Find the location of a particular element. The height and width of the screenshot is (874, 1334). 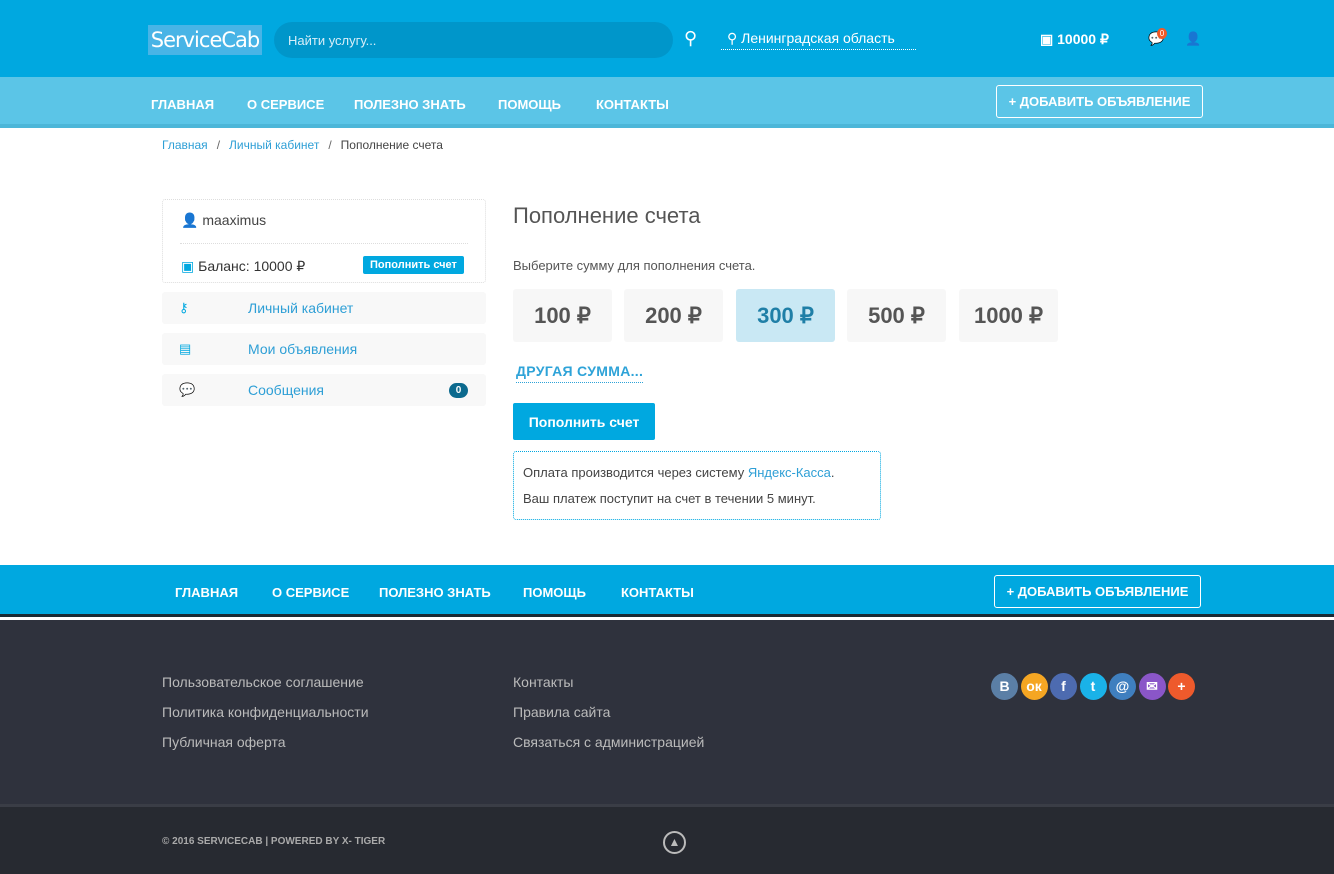

footer-link: Контакты is located at coordinates (543, 682).